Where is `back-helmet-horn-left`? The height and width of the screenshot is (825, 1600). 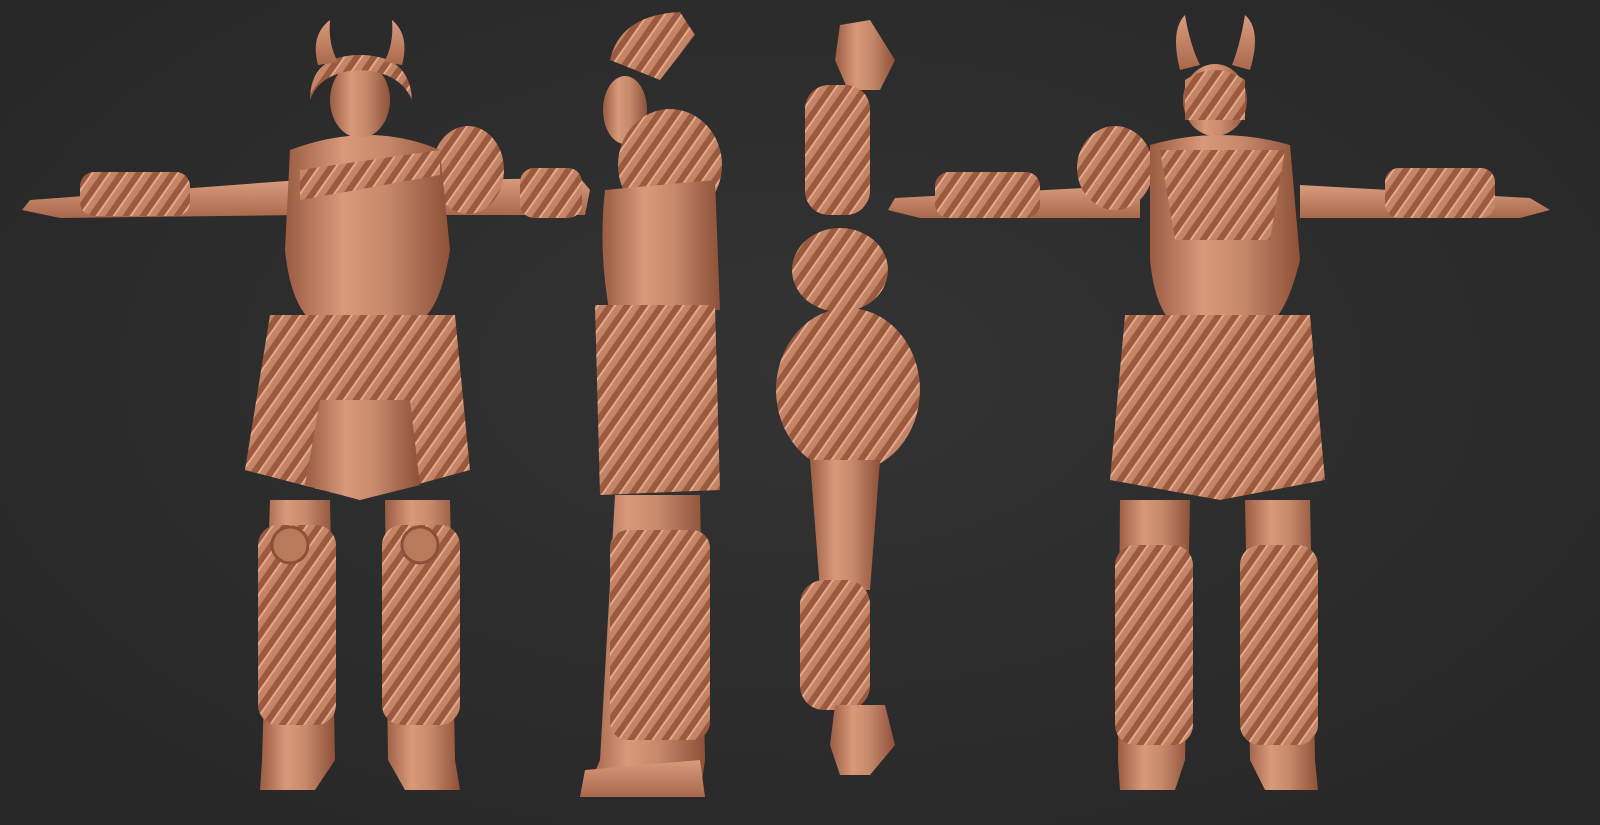 back-helmet-horn-left is located at coordinates (1188, 42).